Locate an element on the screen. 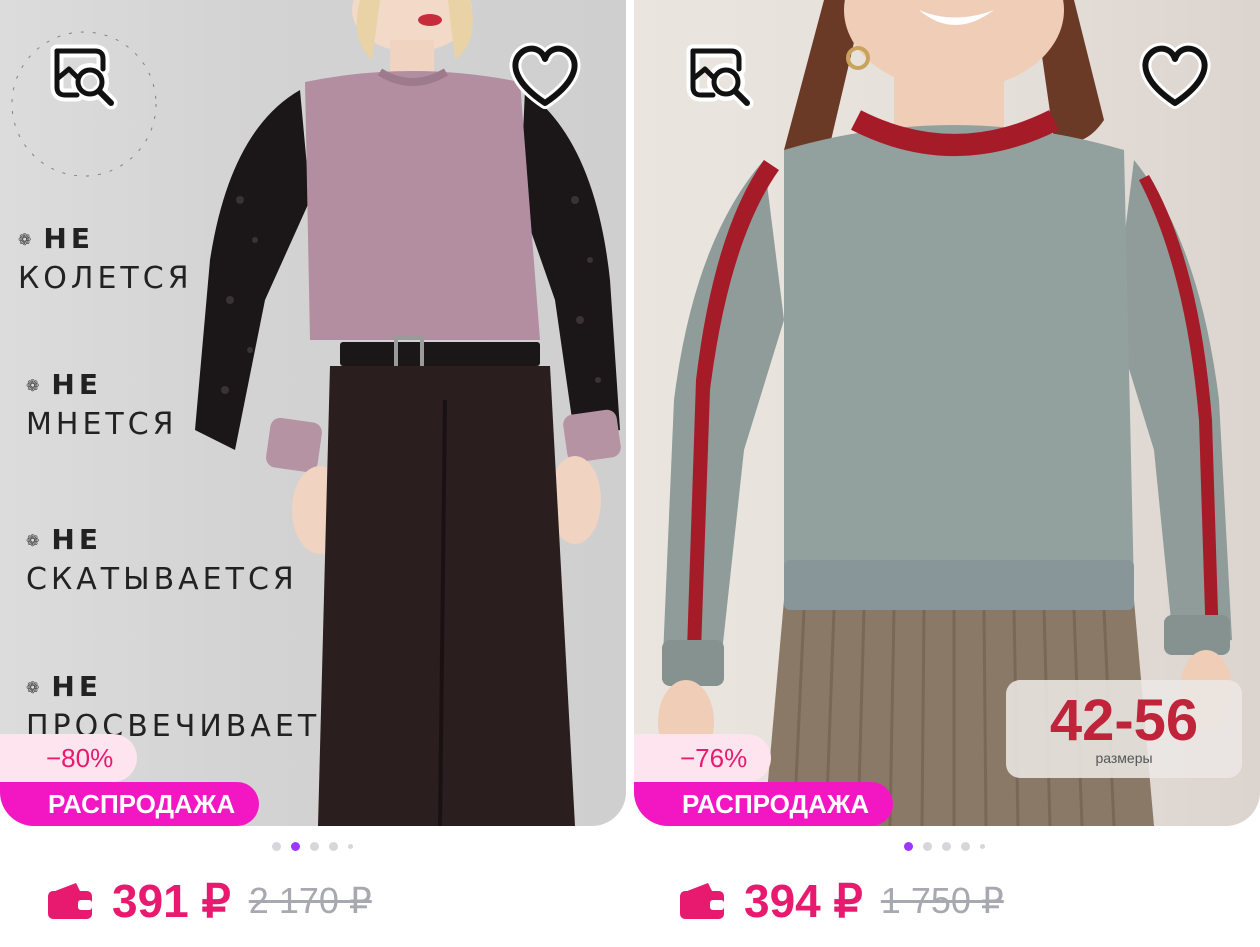  discount-badge: −80% is located at coordinates (69, 758).